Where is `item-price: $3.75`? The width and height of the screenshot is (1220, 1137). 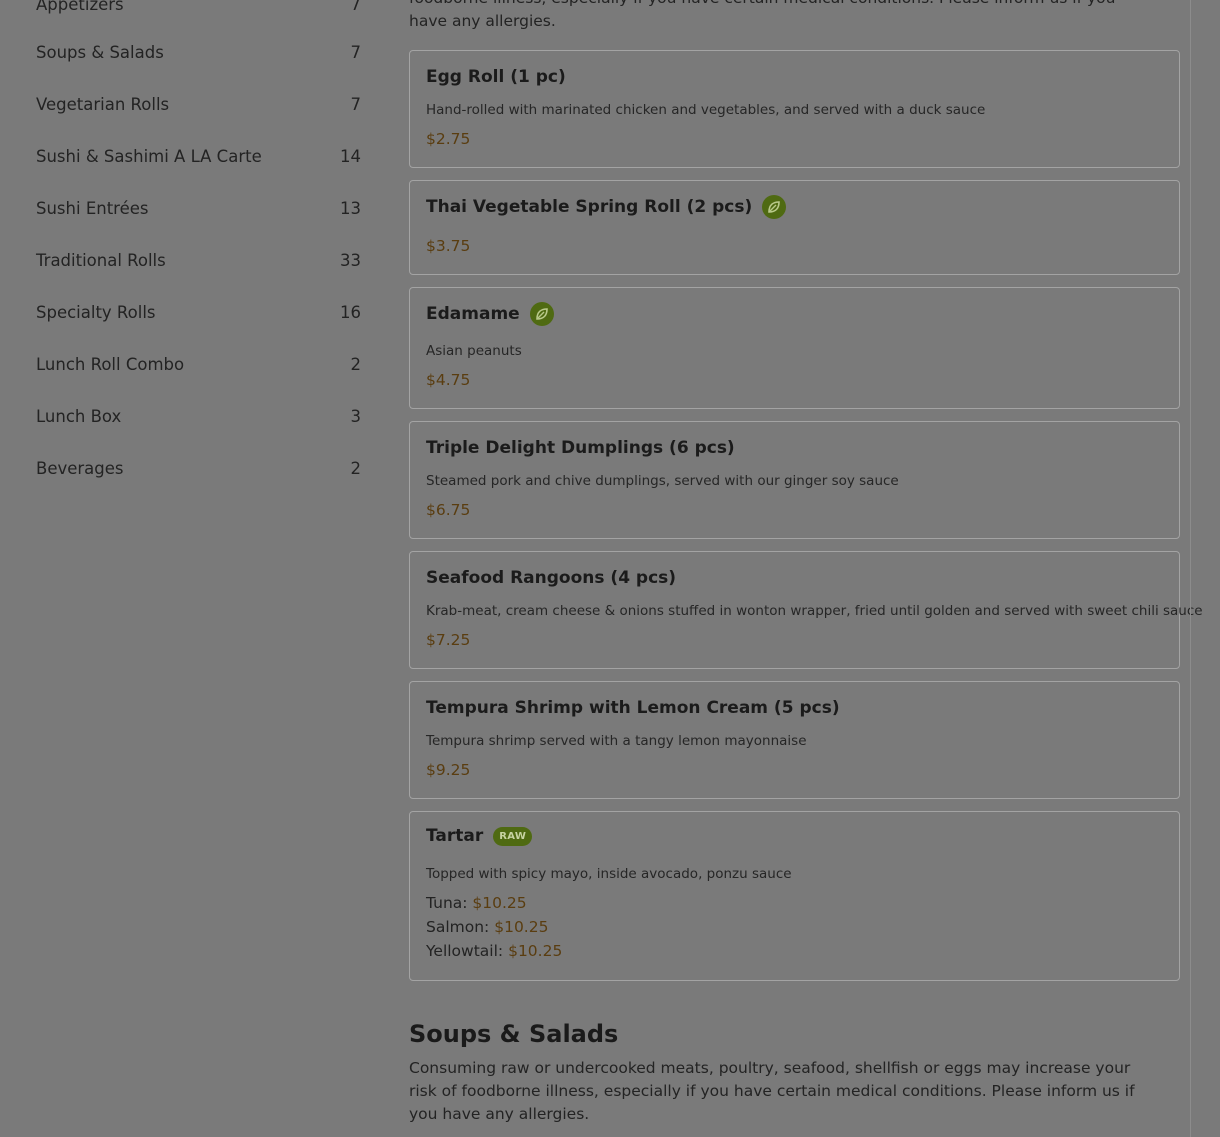
item-price: $3.75 is located at coordinates (448, 246).